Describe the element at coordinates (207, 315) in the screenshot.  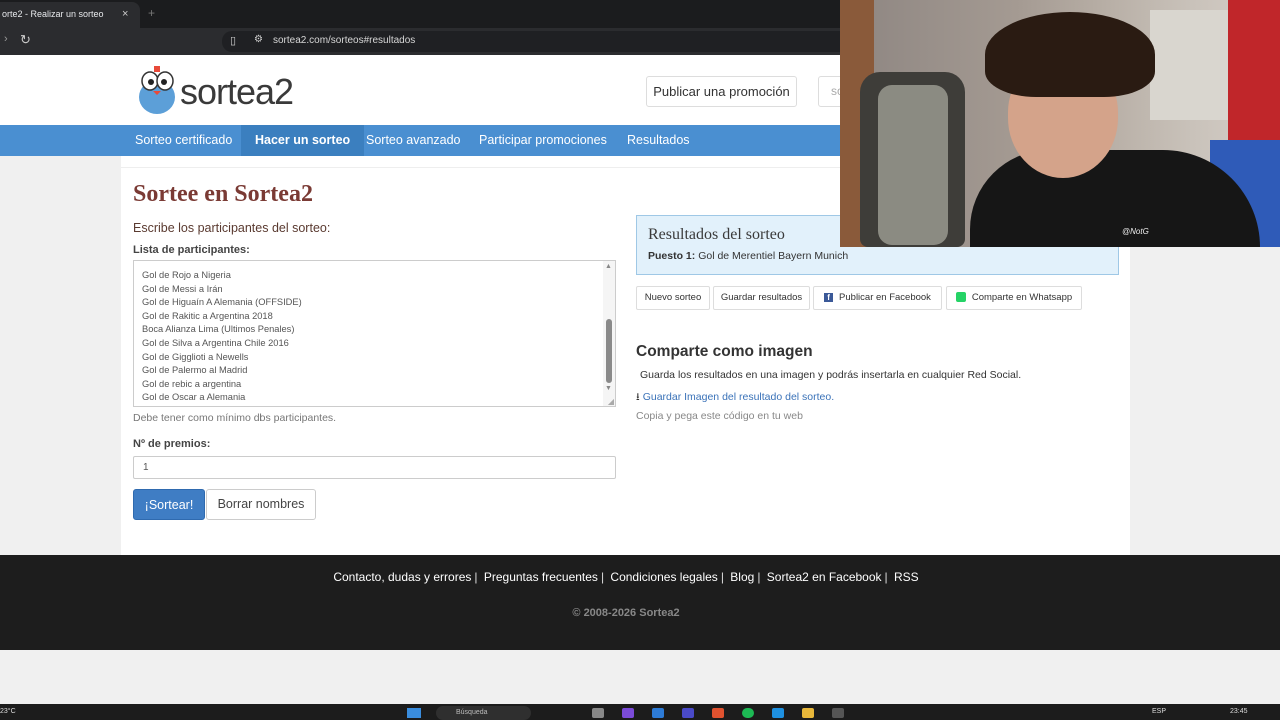
I see `participant-line: Gol de Rakitic a Argentina 2018` at that location.